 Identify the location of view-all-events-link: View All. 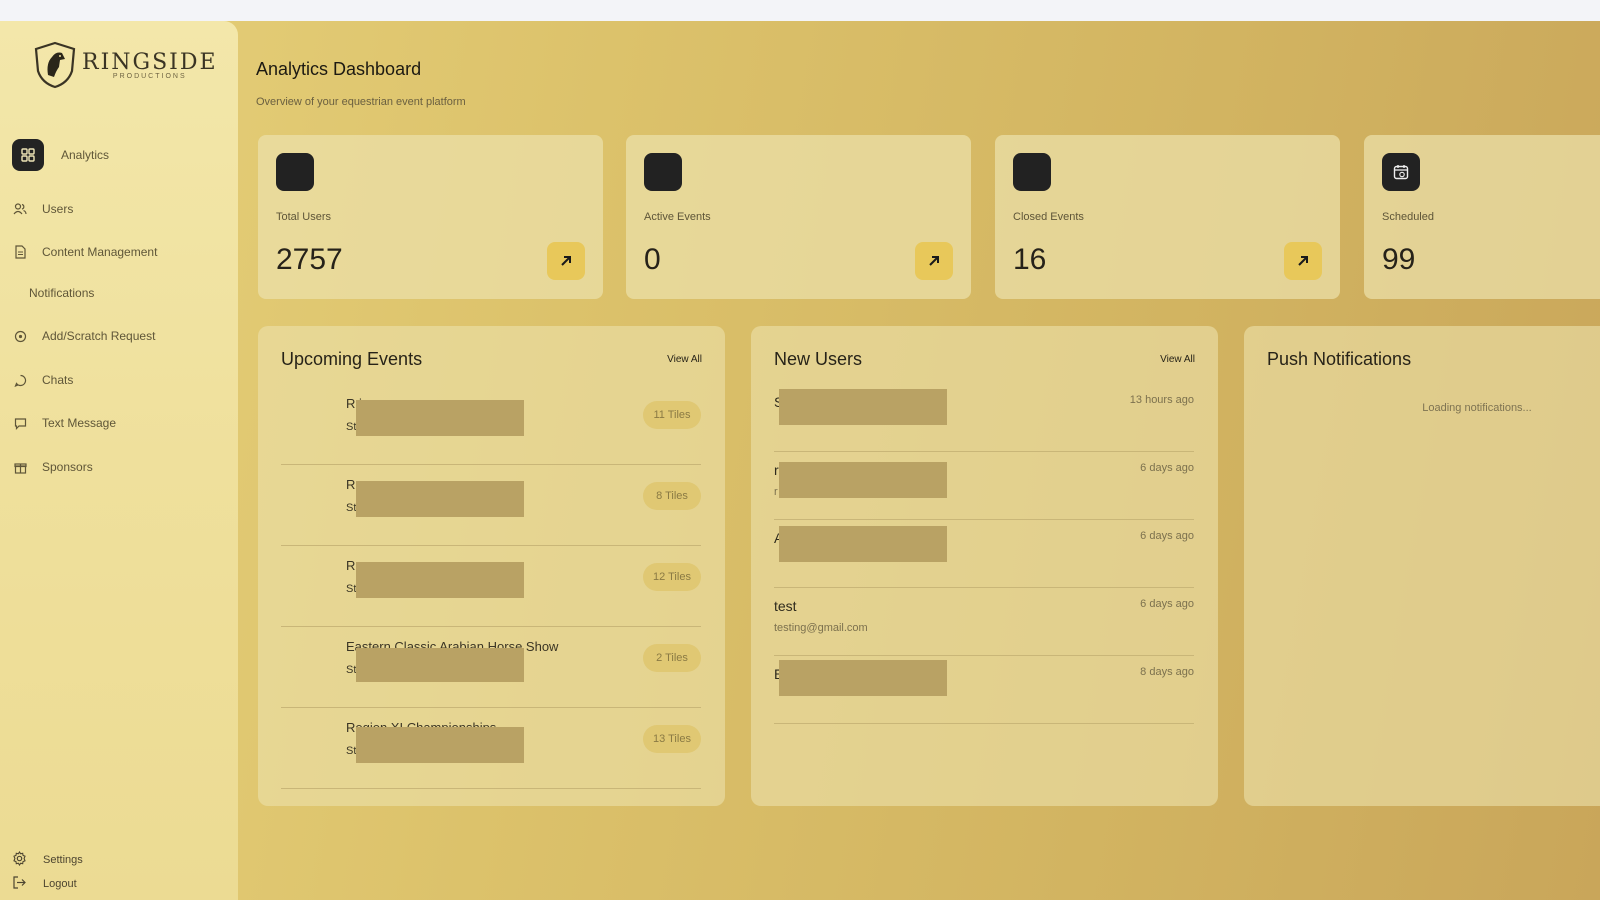
(684, 359).